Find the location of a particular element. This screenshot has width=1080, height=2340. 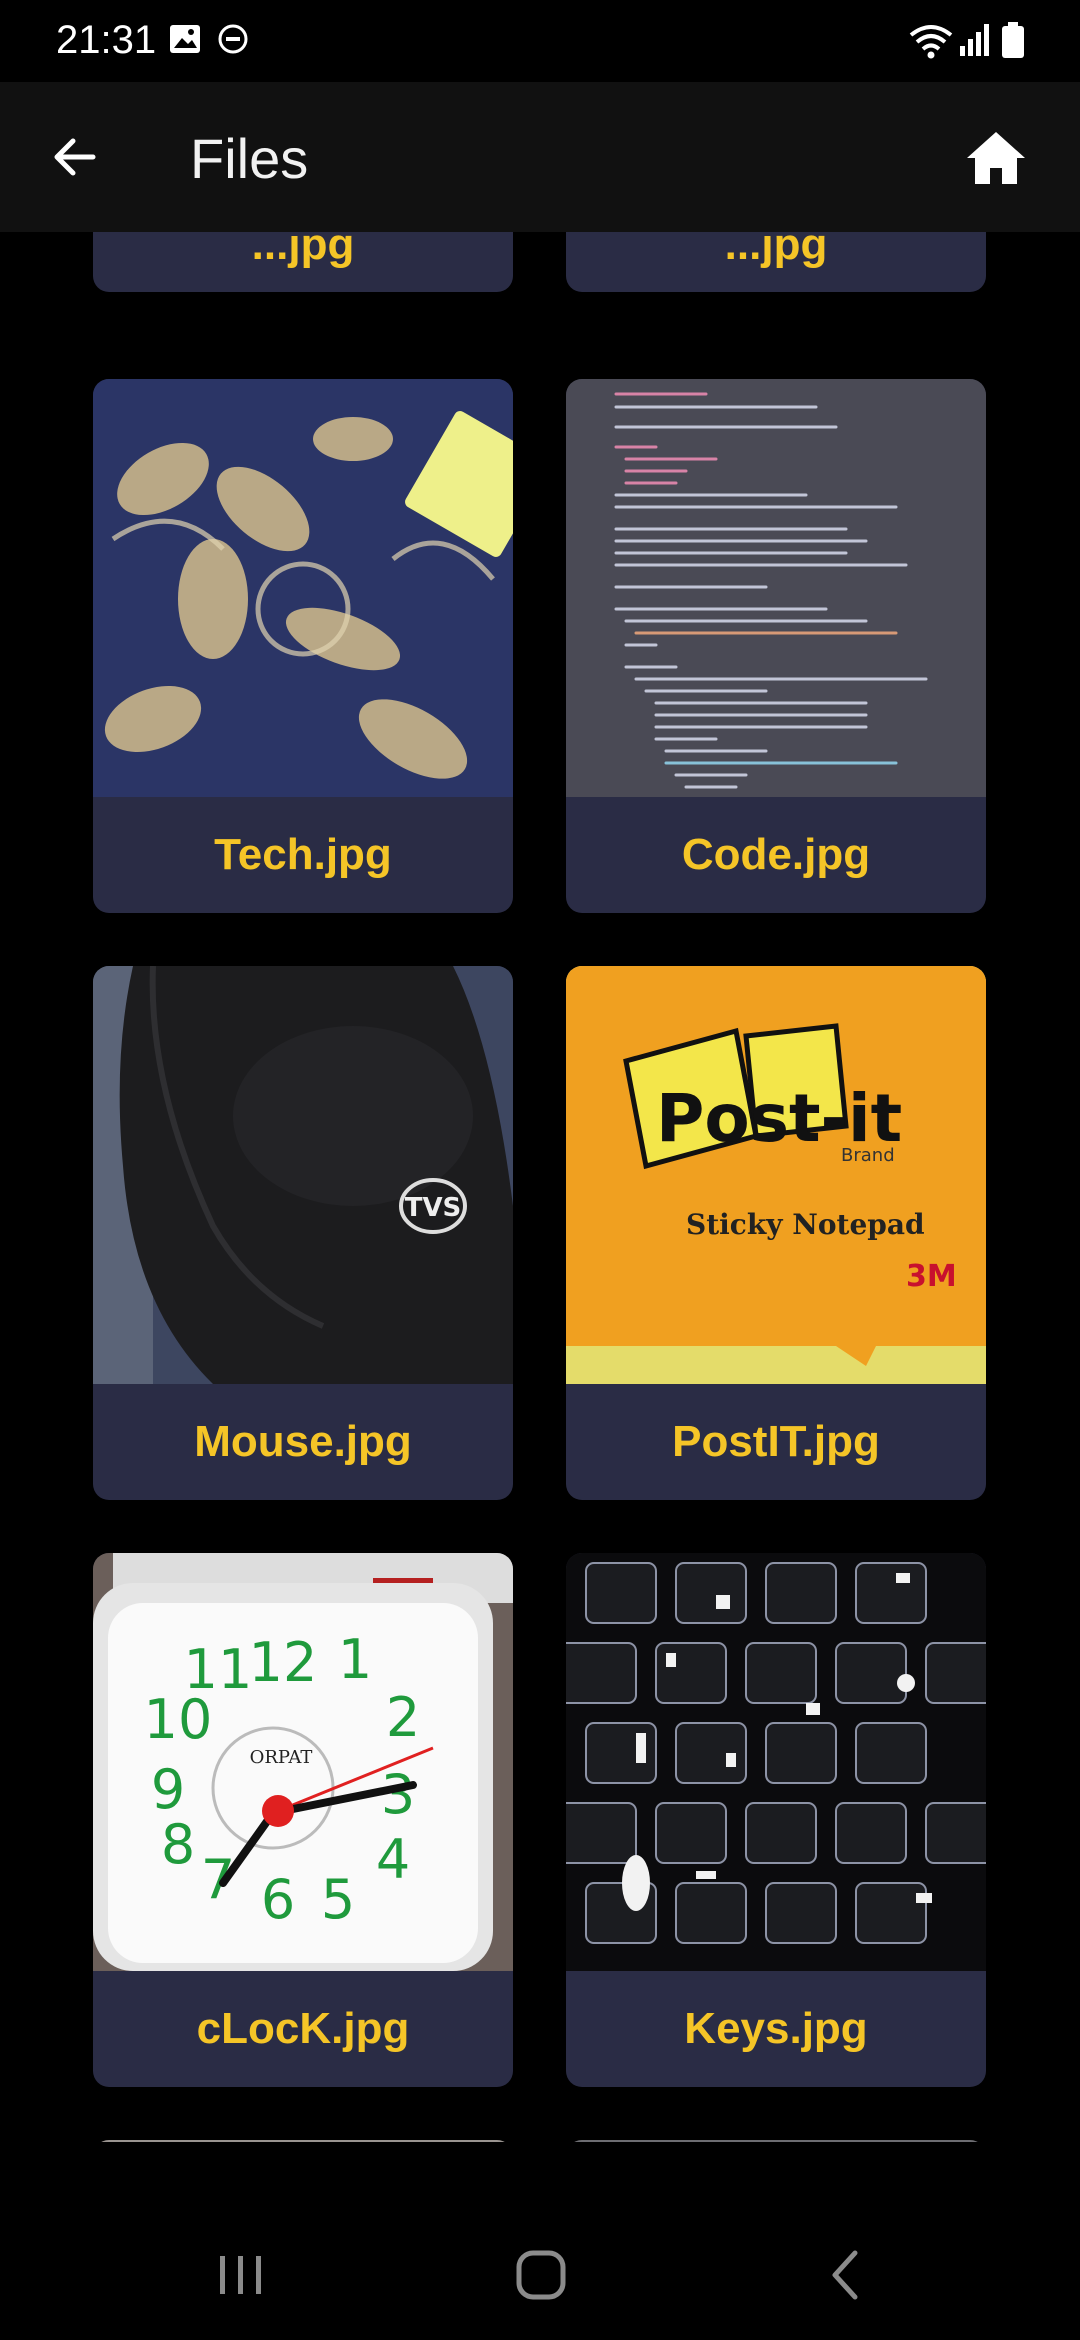

file-card-keys: Keys.jpg is located at coordinates (776, 1820).